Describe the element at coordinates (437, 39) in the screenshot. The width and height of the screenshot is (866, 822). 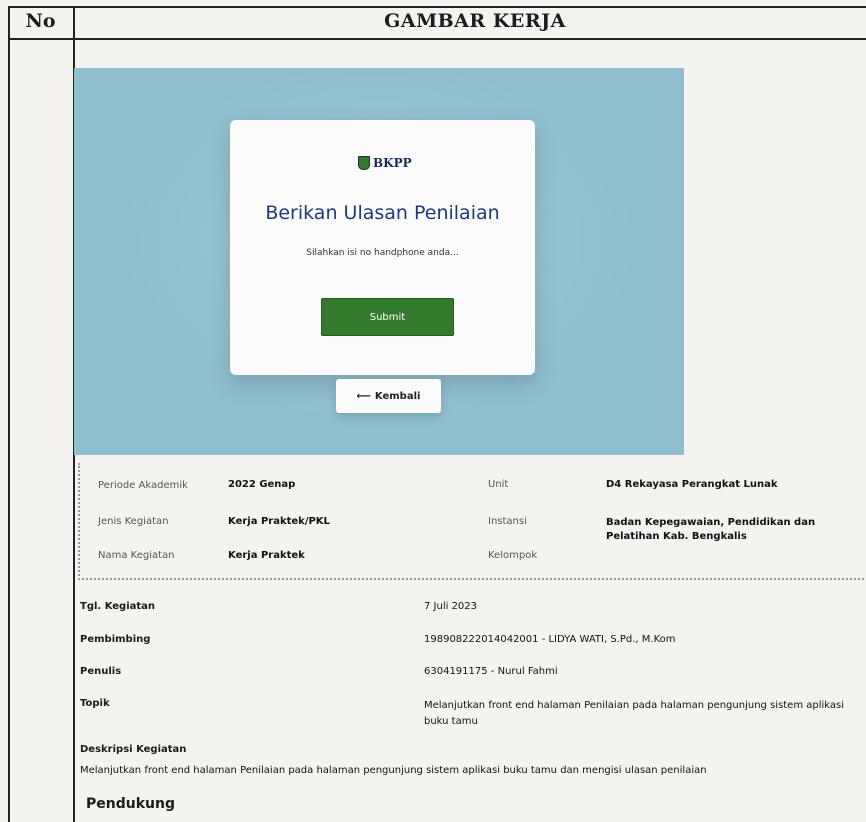
I see `table-header-divider` at that location.